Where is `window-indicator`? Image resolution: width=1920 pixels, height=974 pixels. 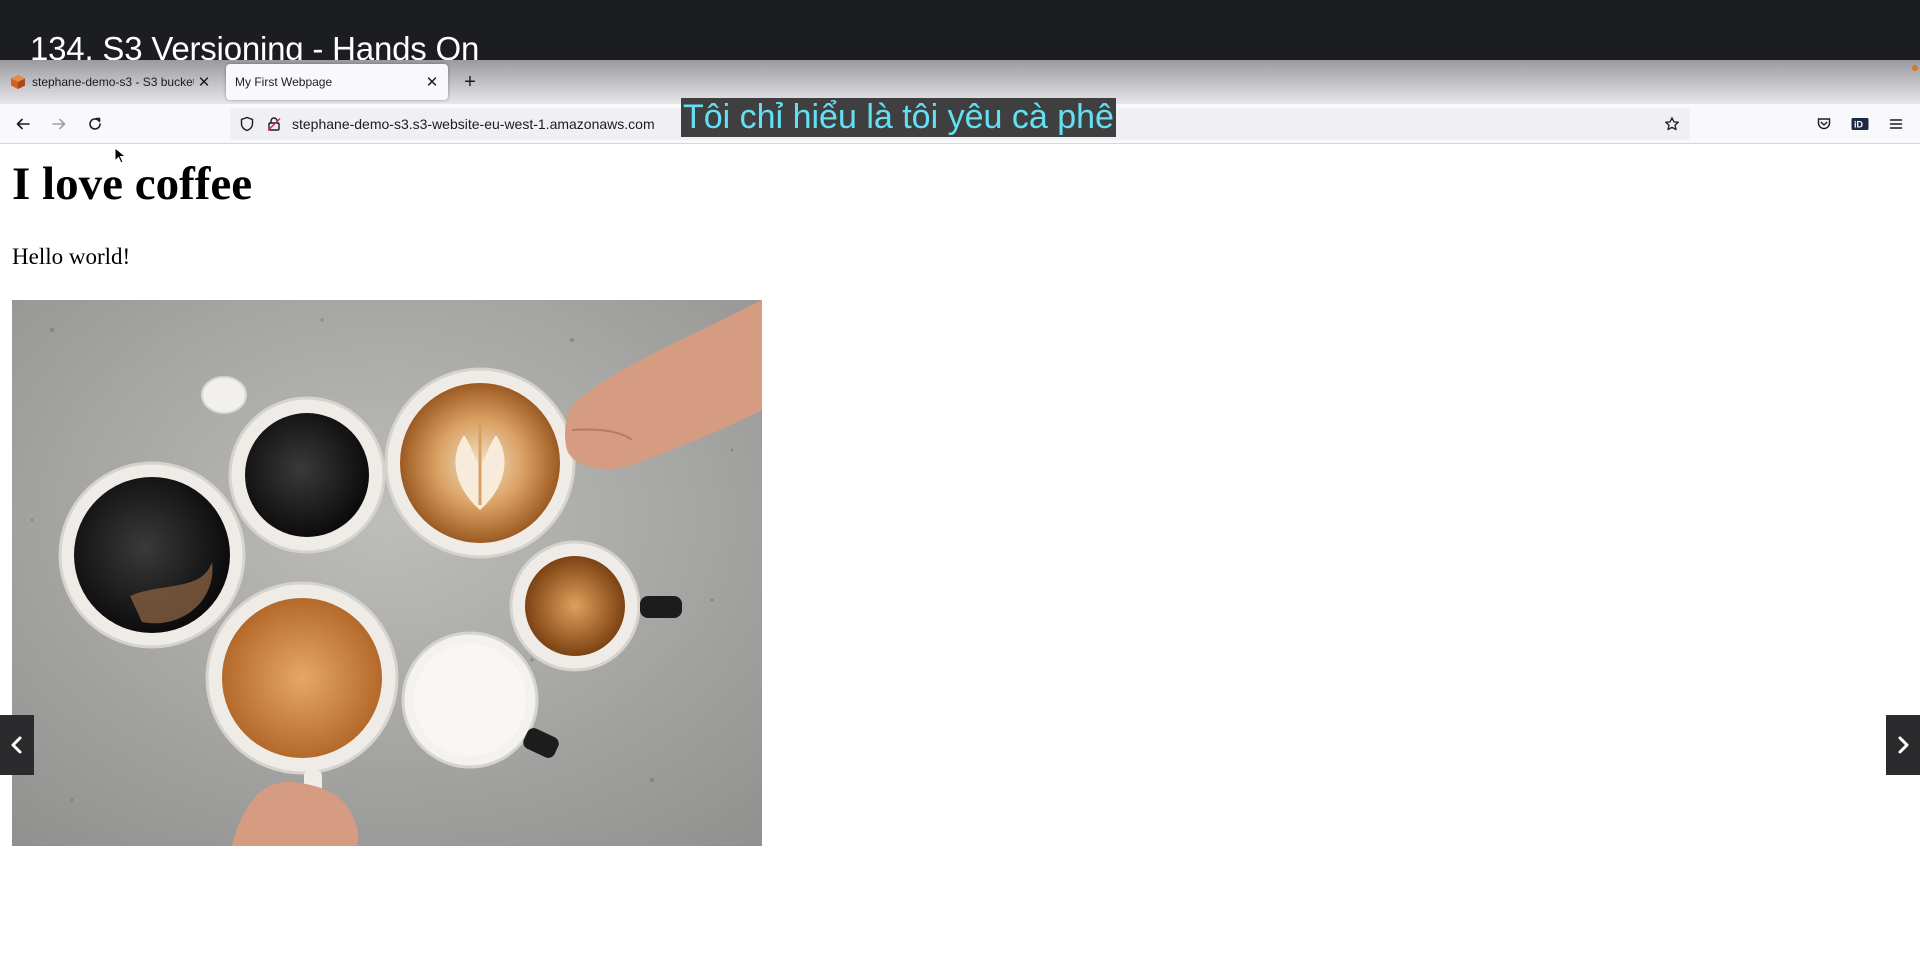
window-indicator is located at coordinates (1915, 68).